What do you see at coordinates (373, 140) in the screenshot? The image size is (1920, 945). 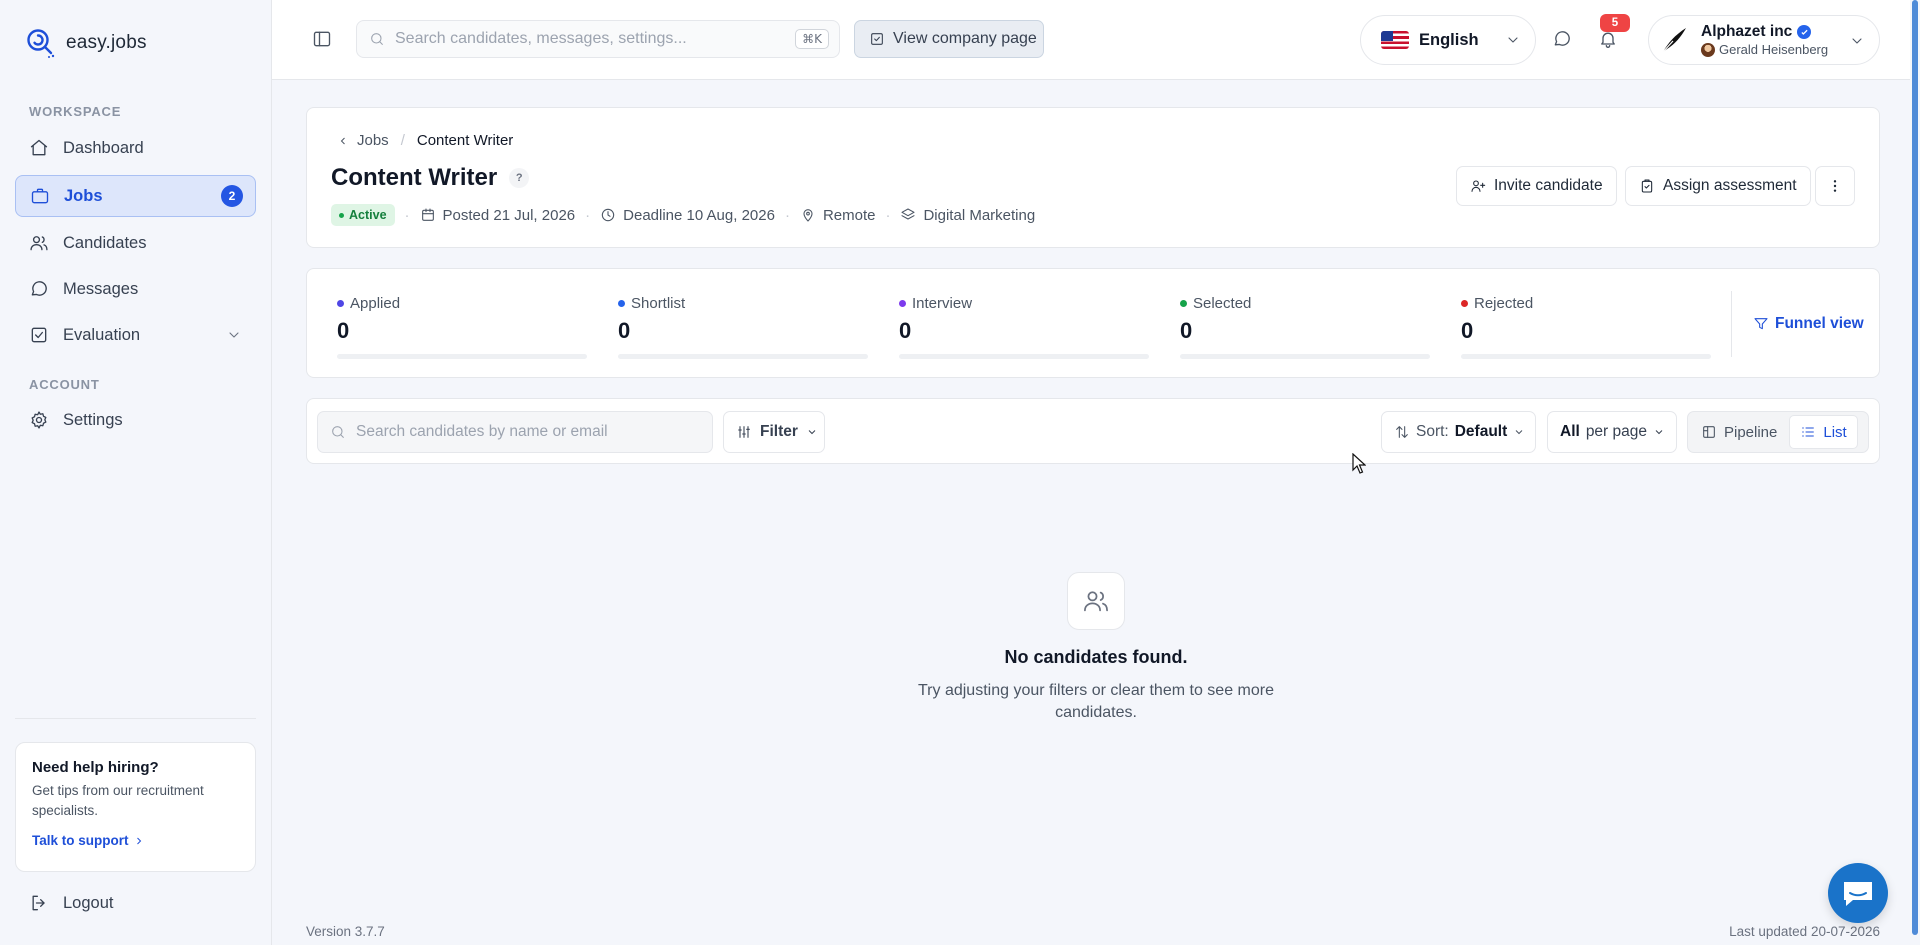 I see `breadcrumb-jobs-link: Jobs` at bounding box center [373, 140].